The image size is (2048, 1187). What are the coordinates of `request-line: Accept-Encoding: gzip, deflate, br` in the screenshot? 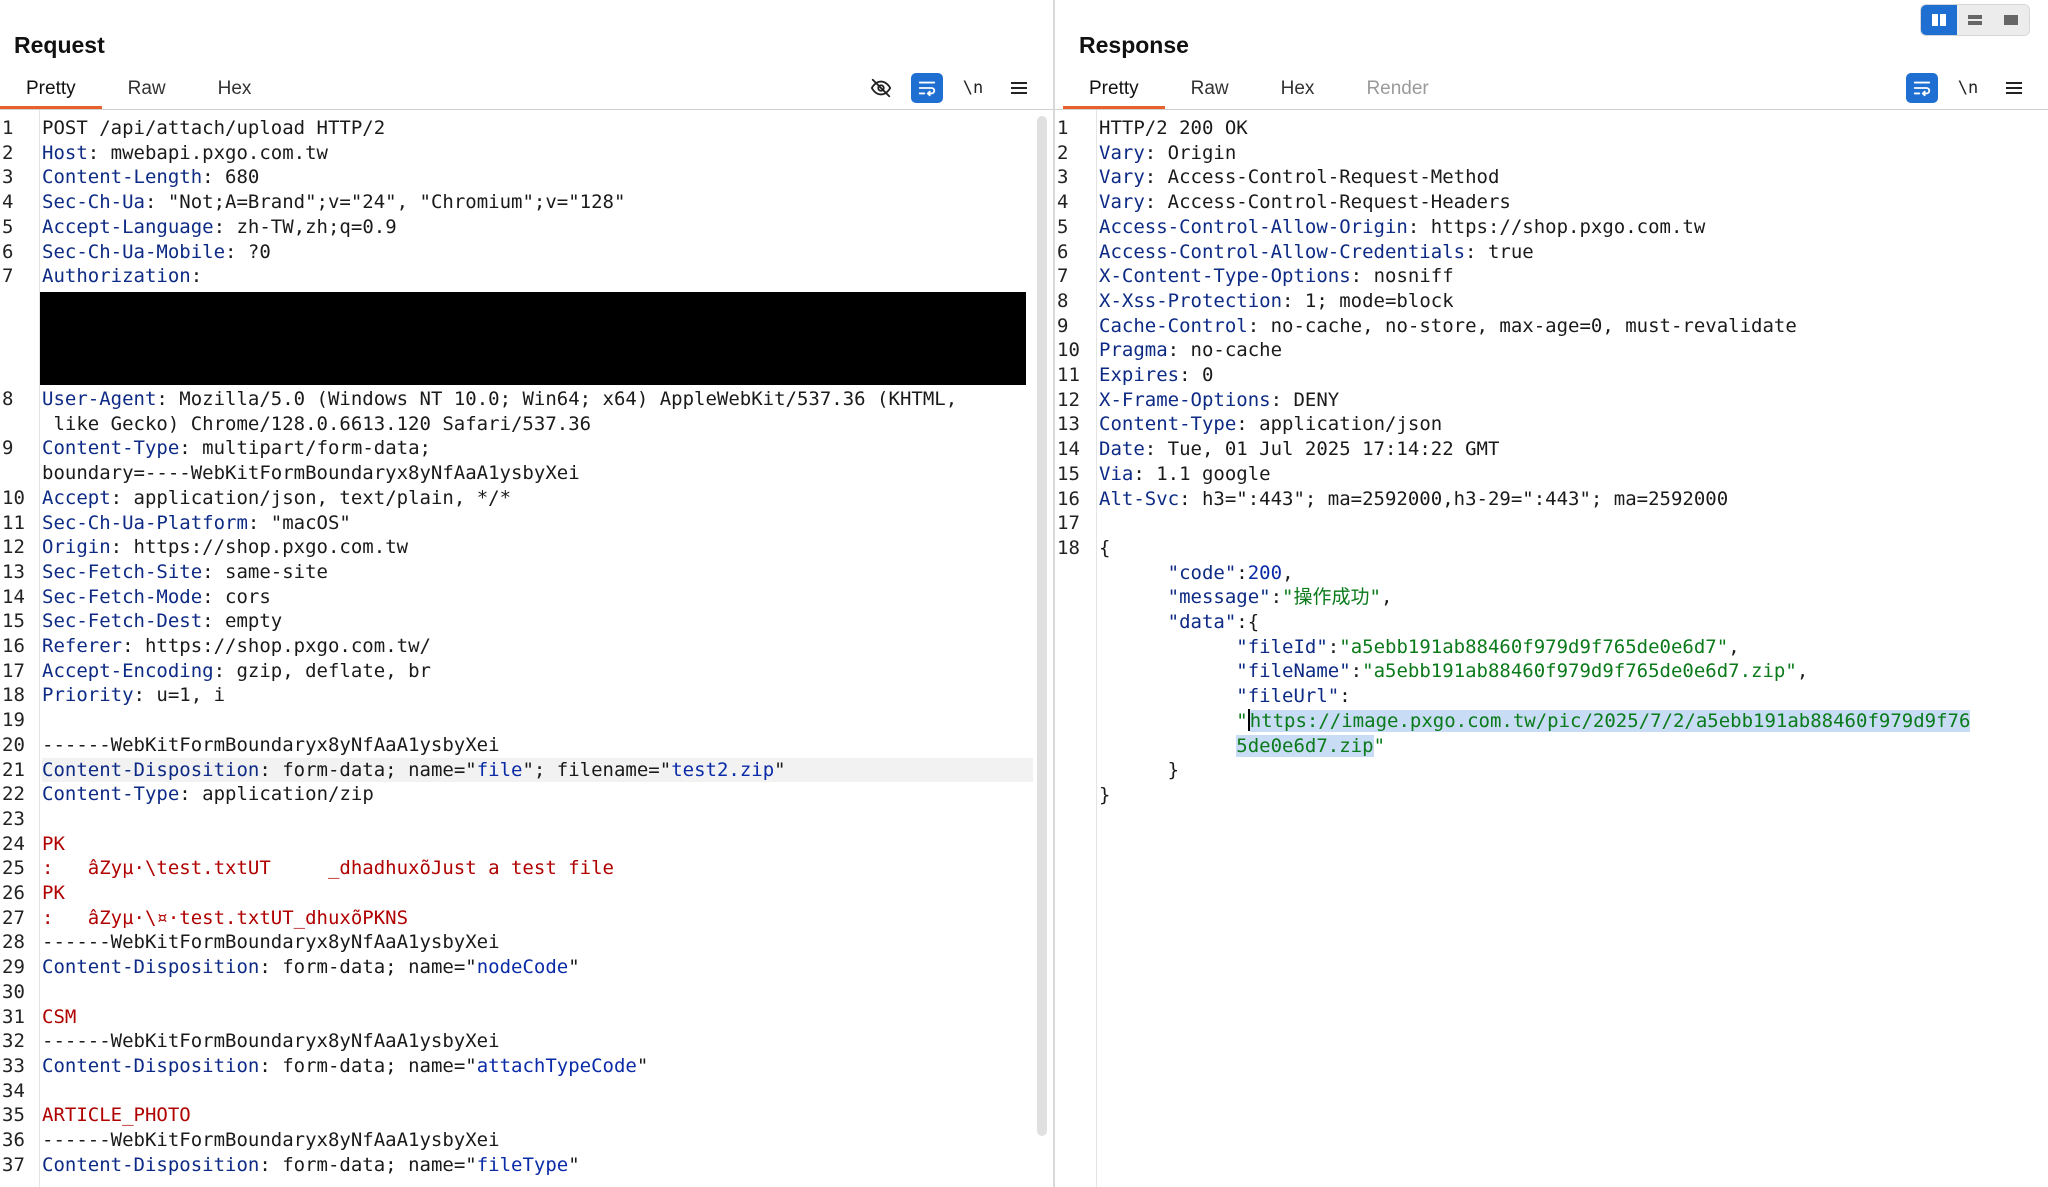 It's located at (236, 670).